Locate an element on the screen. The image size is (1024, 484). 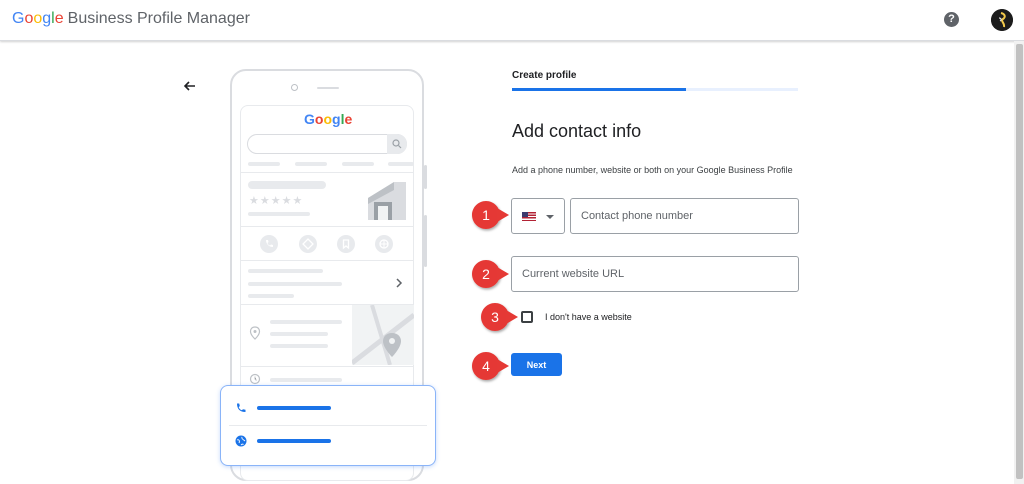
directions-icon is located at coordinates (308, 244).